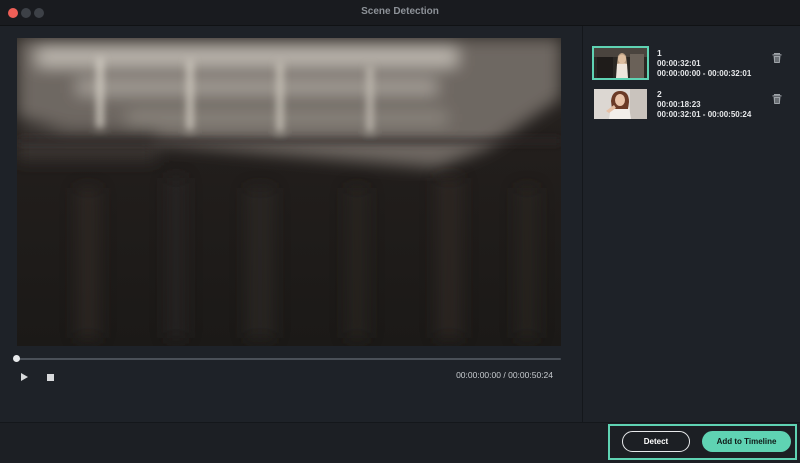 This screenshot has height=463, width=800. I want to click on stop-button, so click(50, 377).